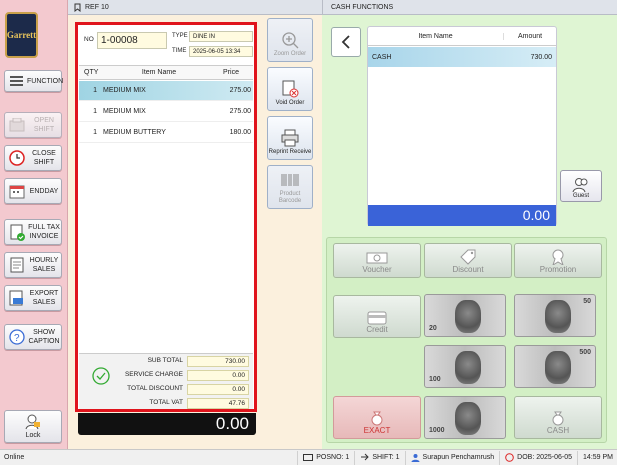 The width and height of the screenshot is (617, 465). What do you see at coordinates (290, 197) in the screenshot?
I see `product-barcode-label: Product Barcode` at bounding box center [290, 197].